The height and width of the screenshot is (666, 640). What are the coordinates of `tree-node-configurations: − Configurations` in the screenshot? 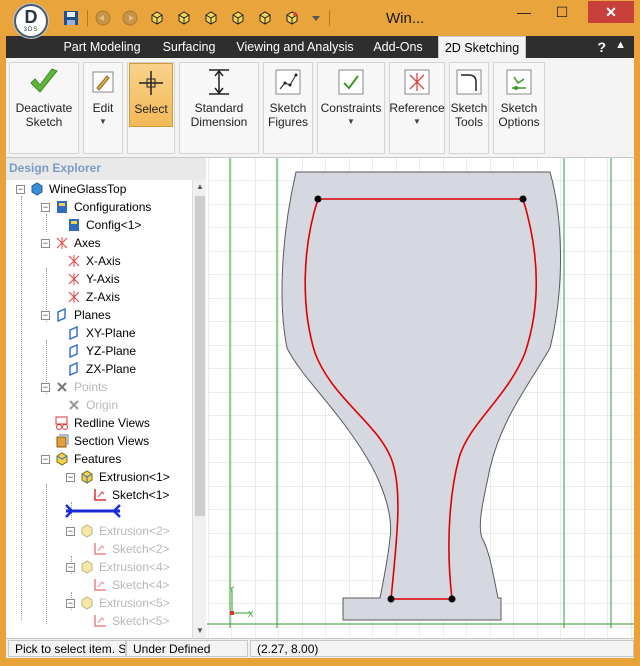 It's located at (96, 207).